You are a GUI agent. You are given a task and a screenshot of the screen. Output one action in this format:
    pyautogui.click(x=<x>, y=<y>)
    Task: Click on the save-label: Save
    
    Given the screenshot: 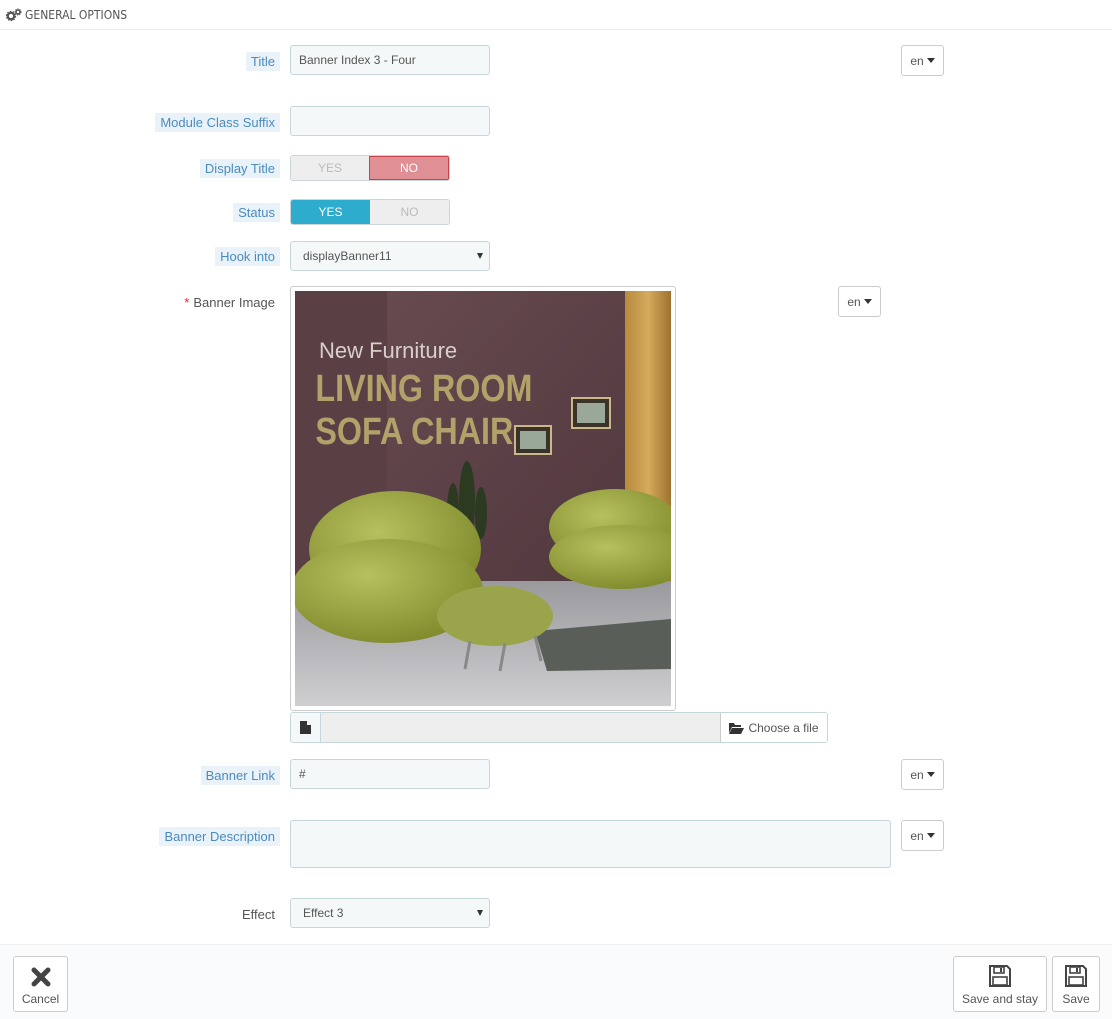 What is the action you would take?
    pyautogui.click(x=1076, y=999)
    